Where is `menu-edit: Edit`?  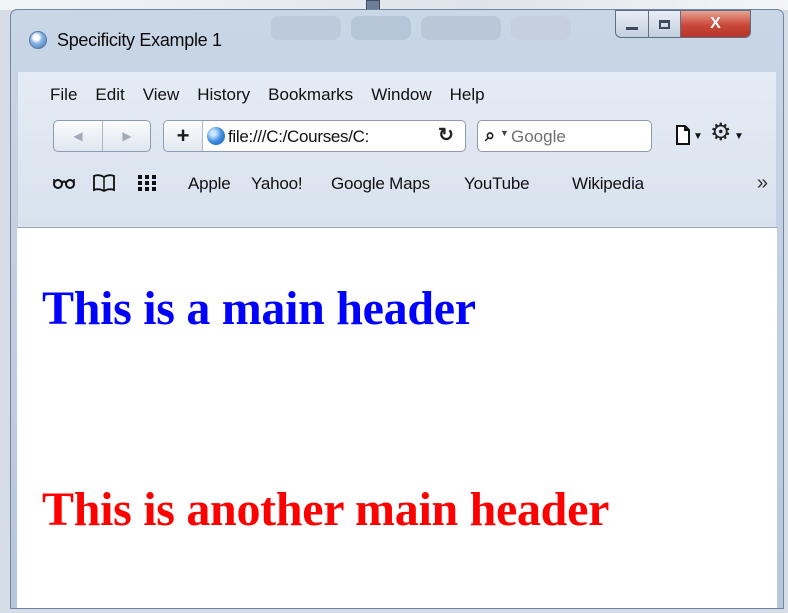
menu-edit: Edit is located at coordinates (109, 95).